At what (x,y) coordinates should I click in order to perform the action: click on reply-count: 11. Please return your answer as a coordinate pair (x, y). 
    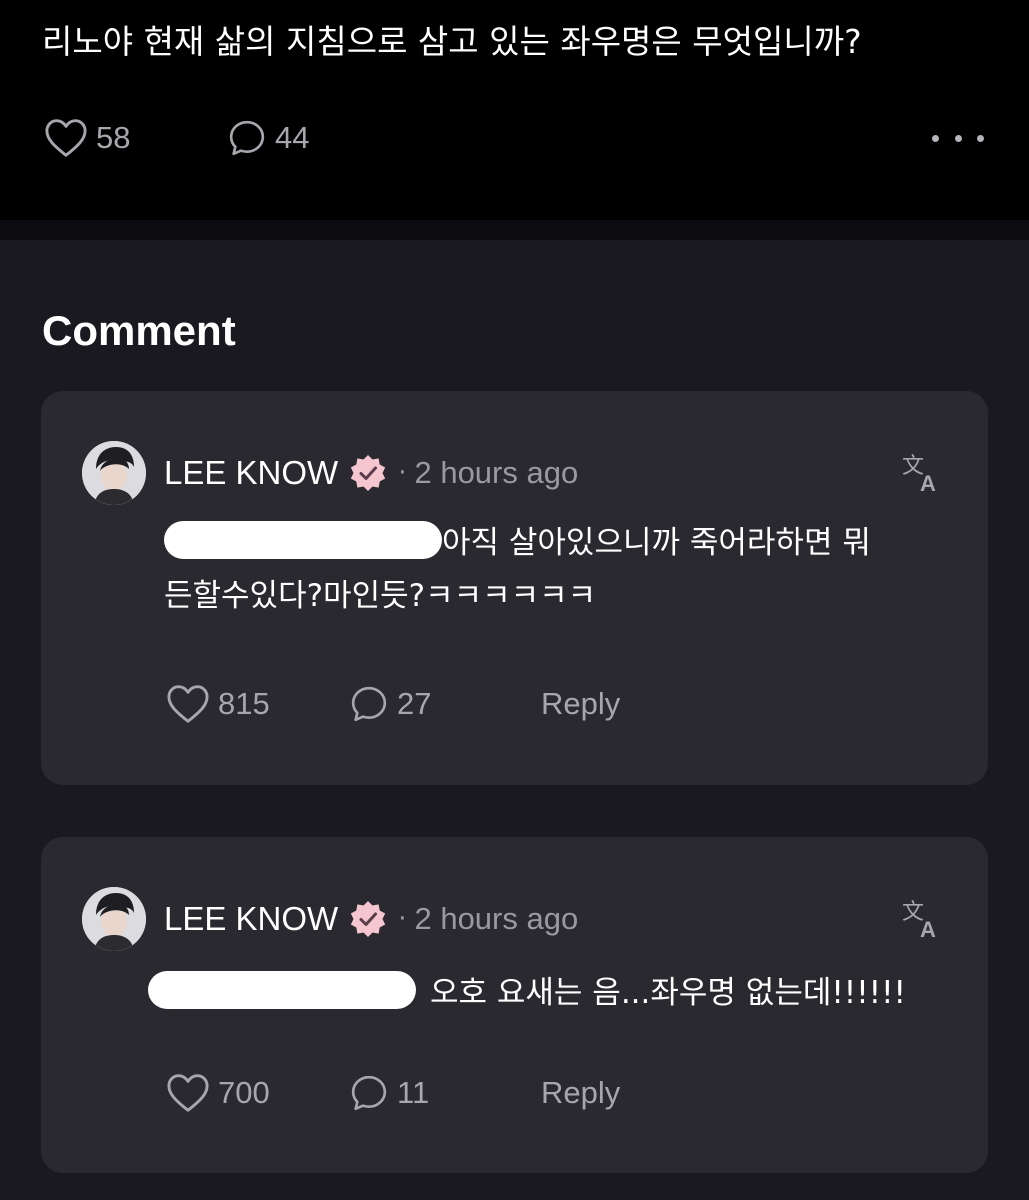
    Looking at the image, I should click on (413, 1092).